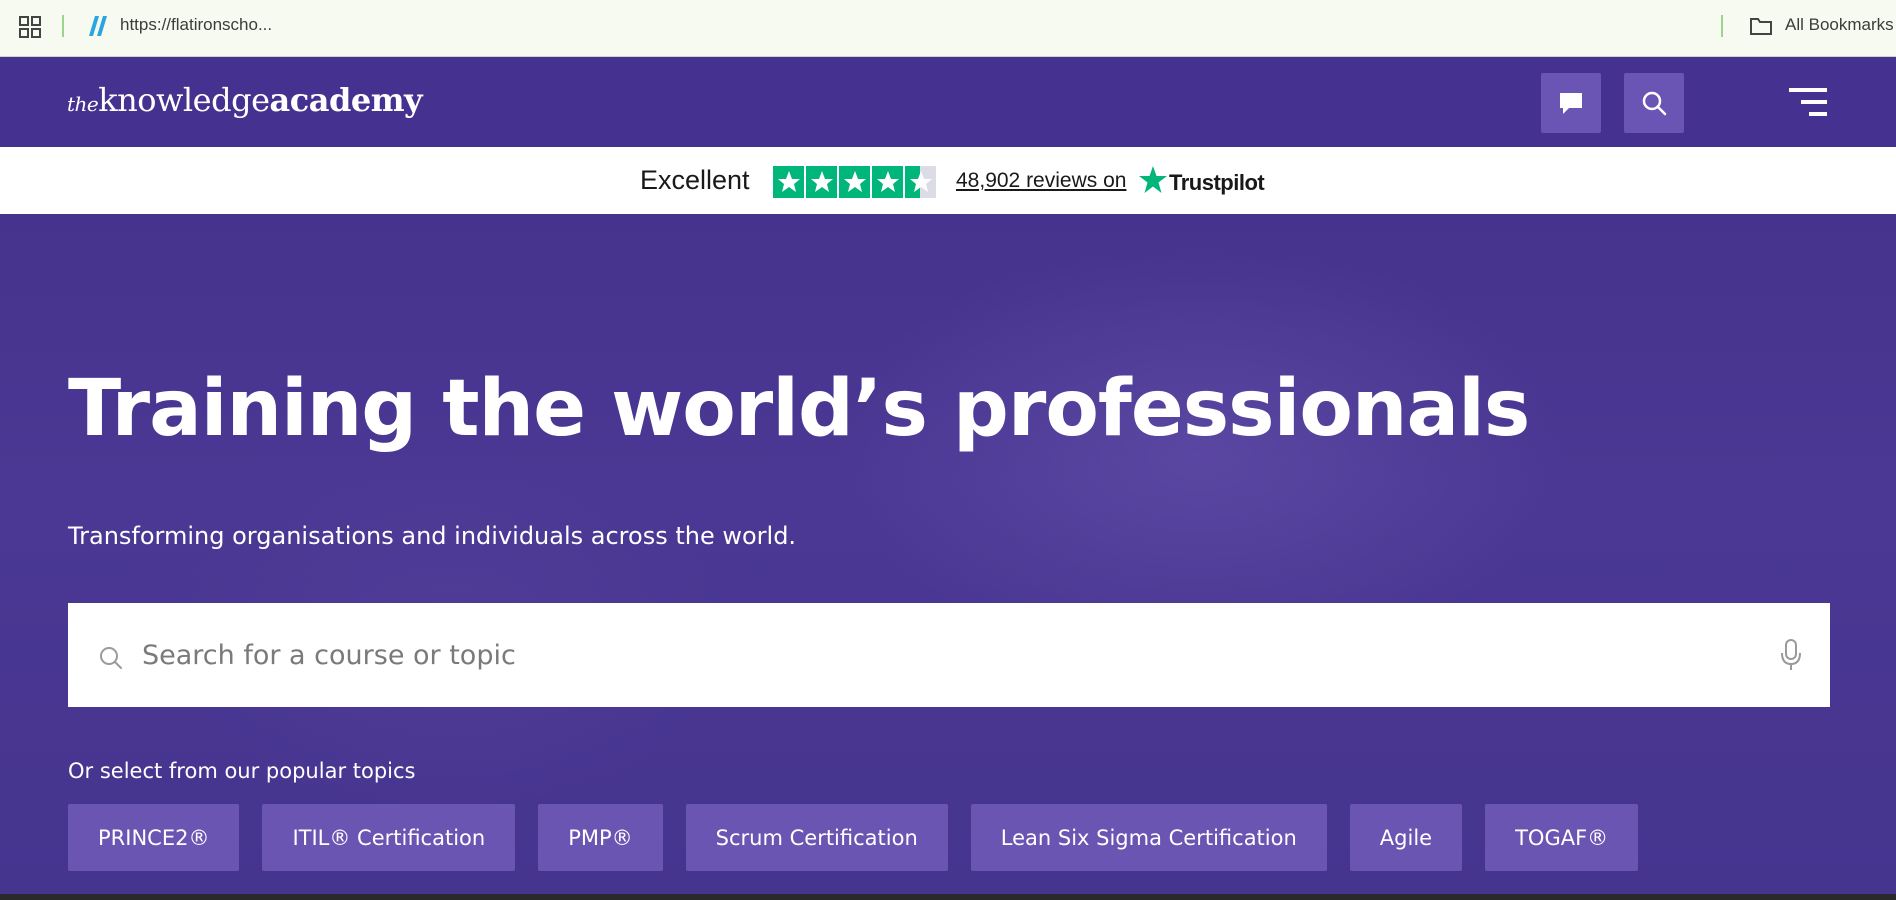 The height and width of the screenshot is (900, 1896). I want to click on trustpilot-brand: Trustpilot, so click(1217, 182).